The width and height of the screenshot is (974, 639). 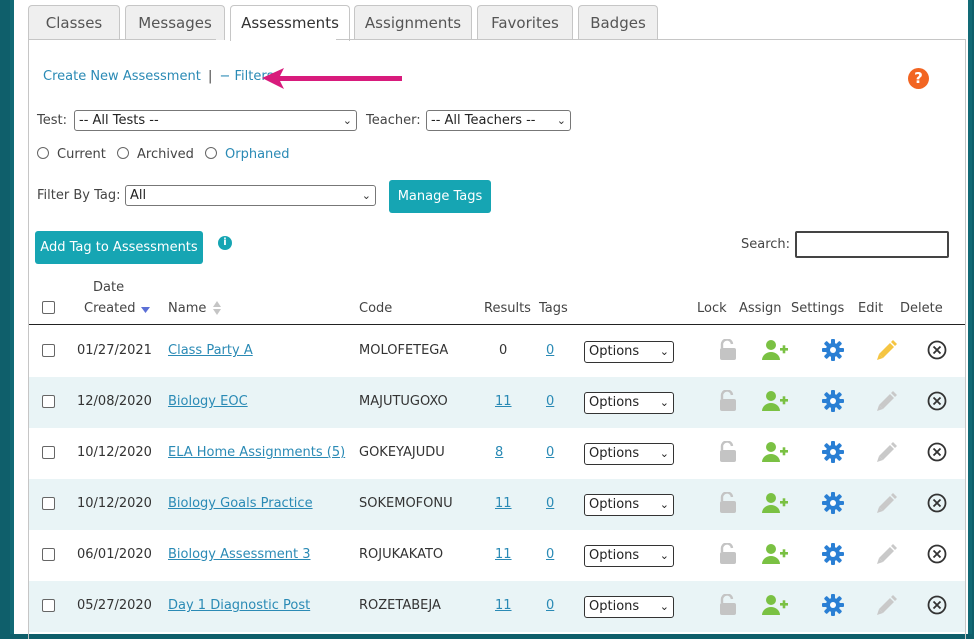 I want to click on select-all-checkbox, so click(x=48, y=307).